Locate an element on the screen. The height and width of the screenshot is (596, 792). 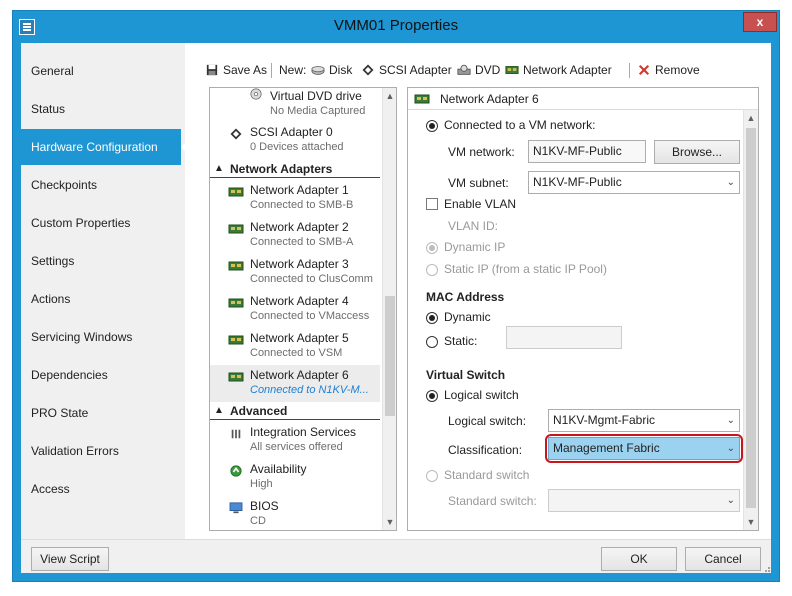
footer-divider is located at coordinates (396, 539).